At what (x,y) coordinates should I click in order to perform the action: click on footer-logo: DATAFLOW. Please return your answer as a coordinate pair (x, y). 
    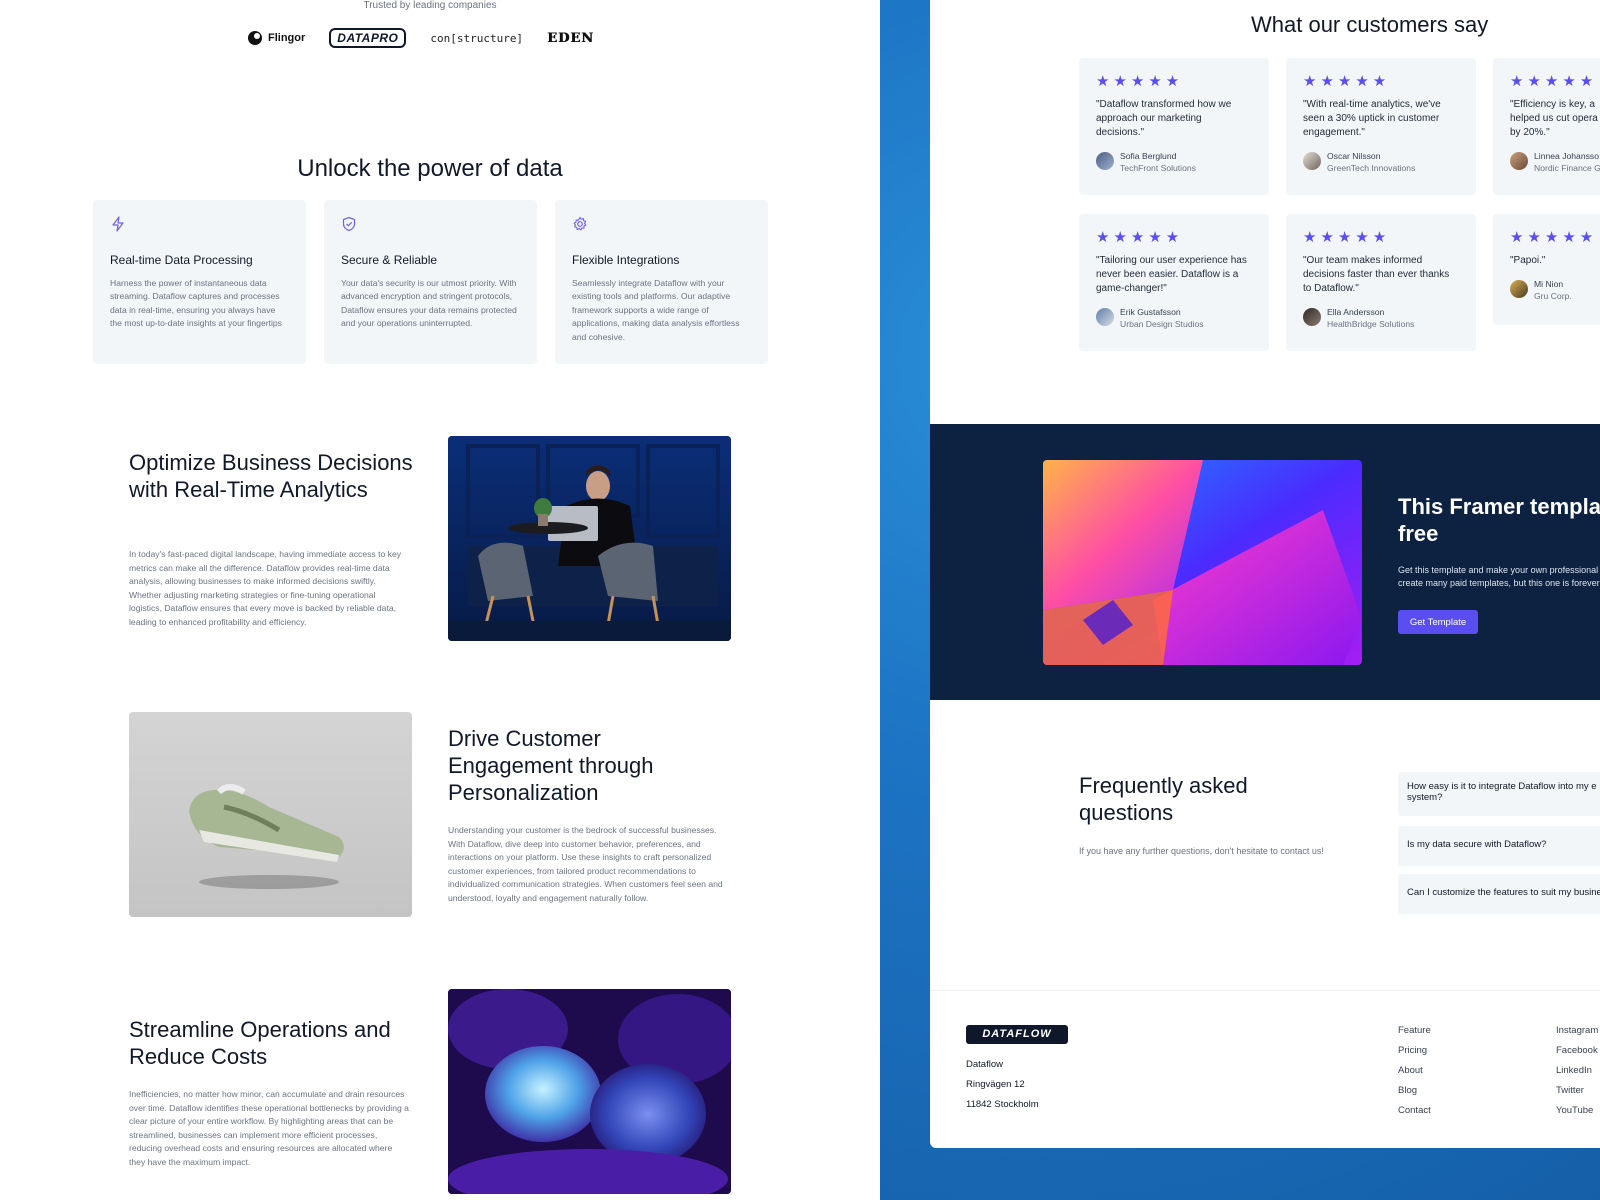
    Looking at the image, I should click on (1017, 1034).